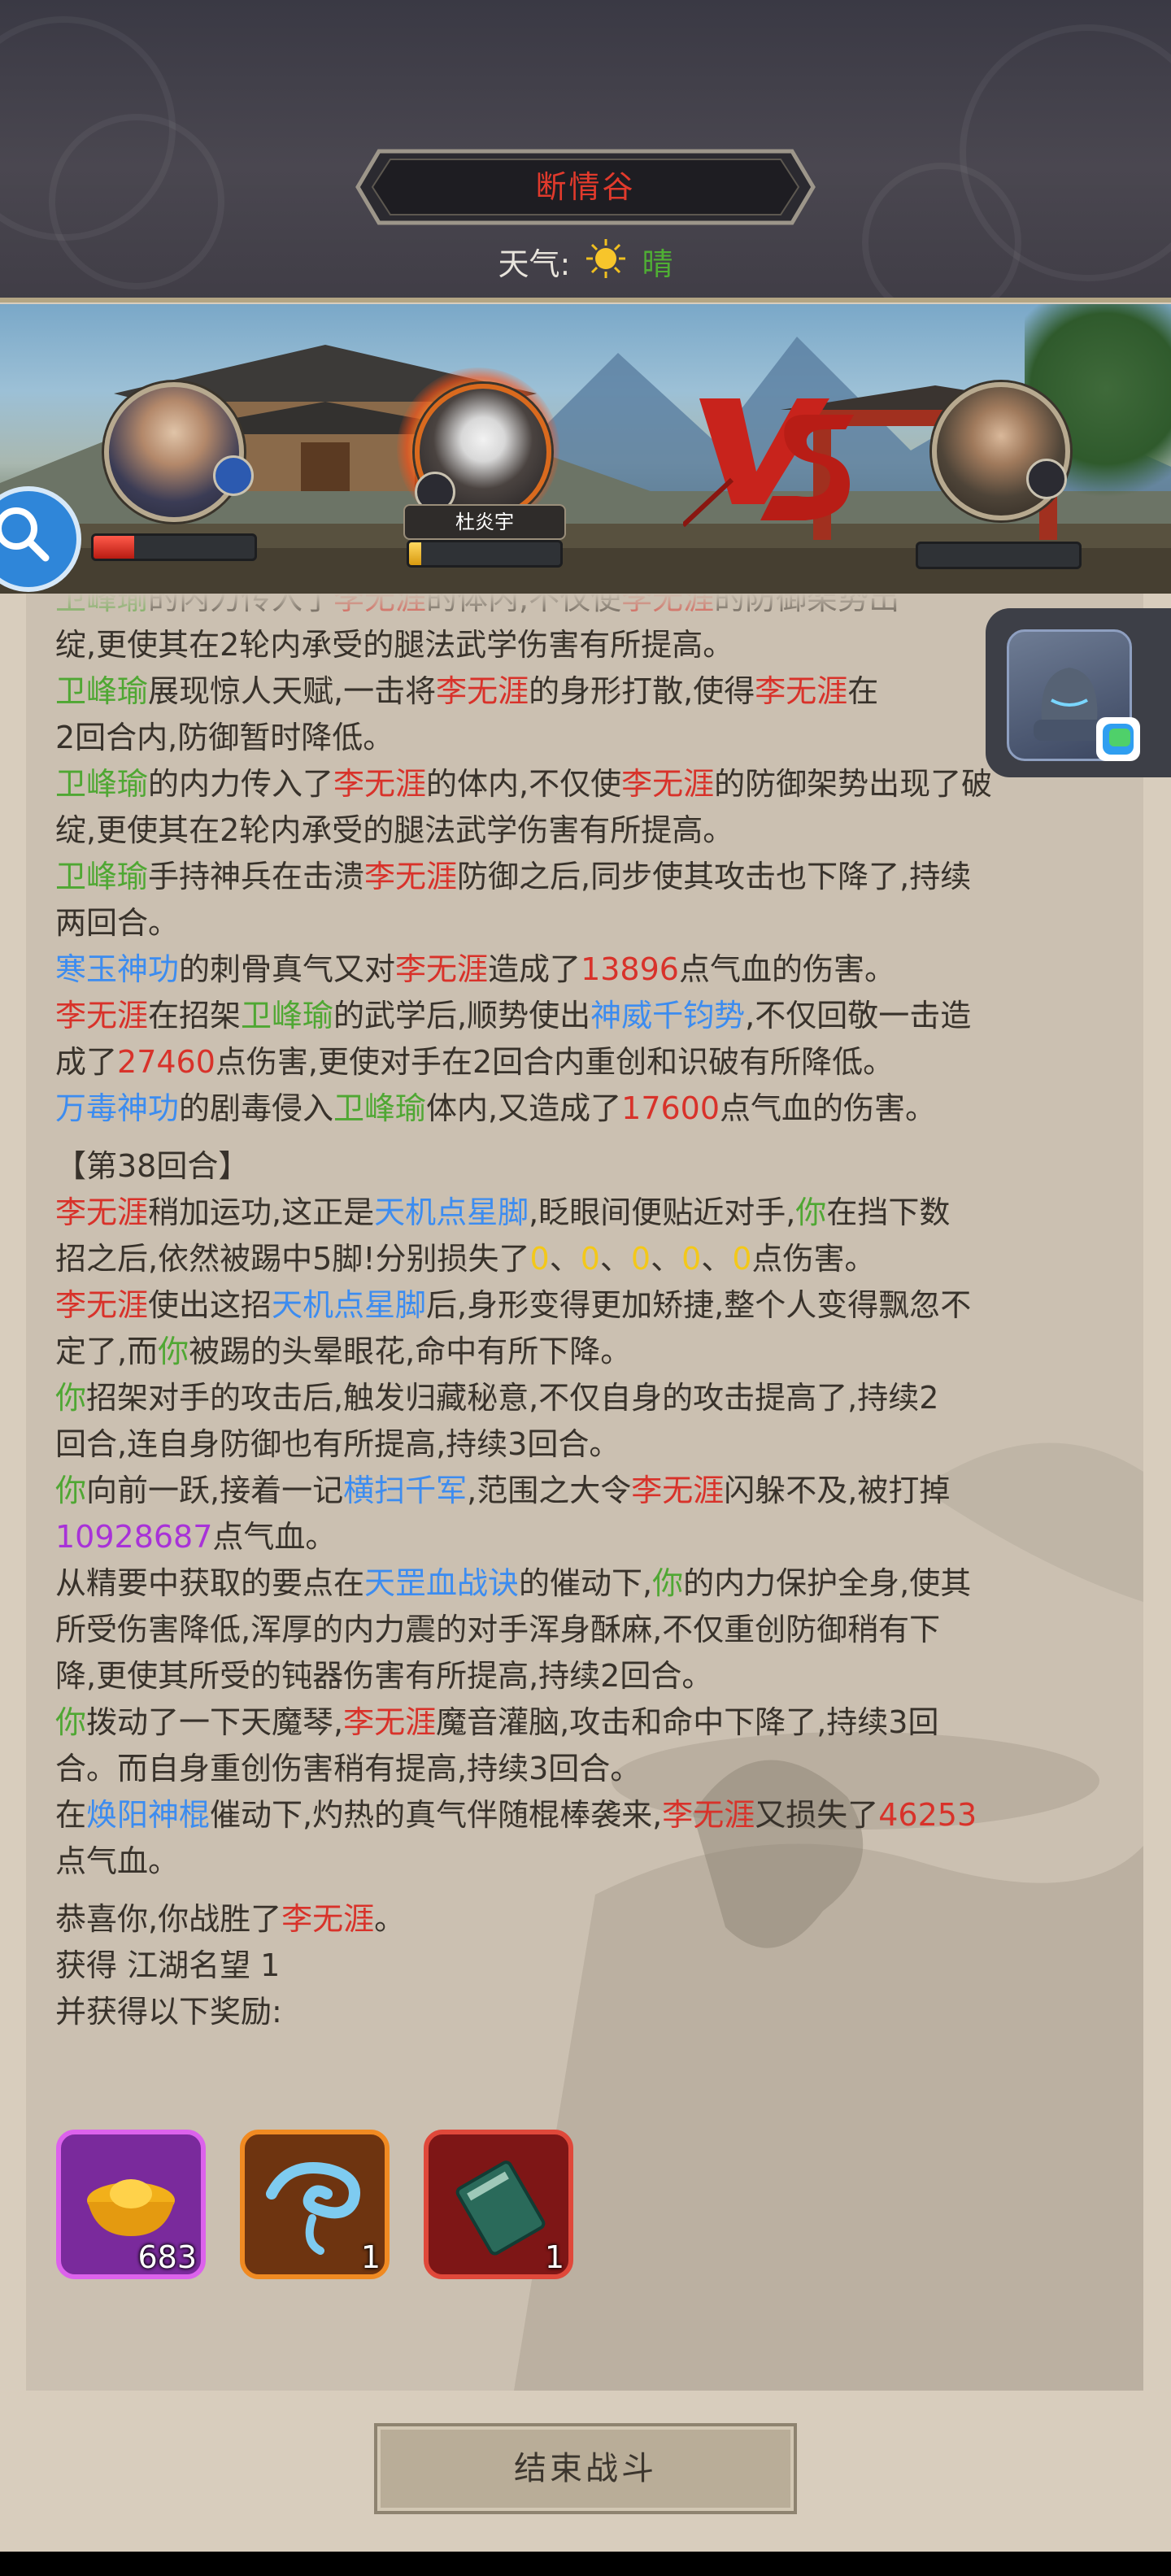 Image resolution: width=1171 pixels, height=2576 pixels. Describe the element at coordinates (592, 692) in the screenshot. I see `log-line: 卫峰瑜展现惊人天赋,一击将李无涯的身形打散,使得李无涯在` at that location.